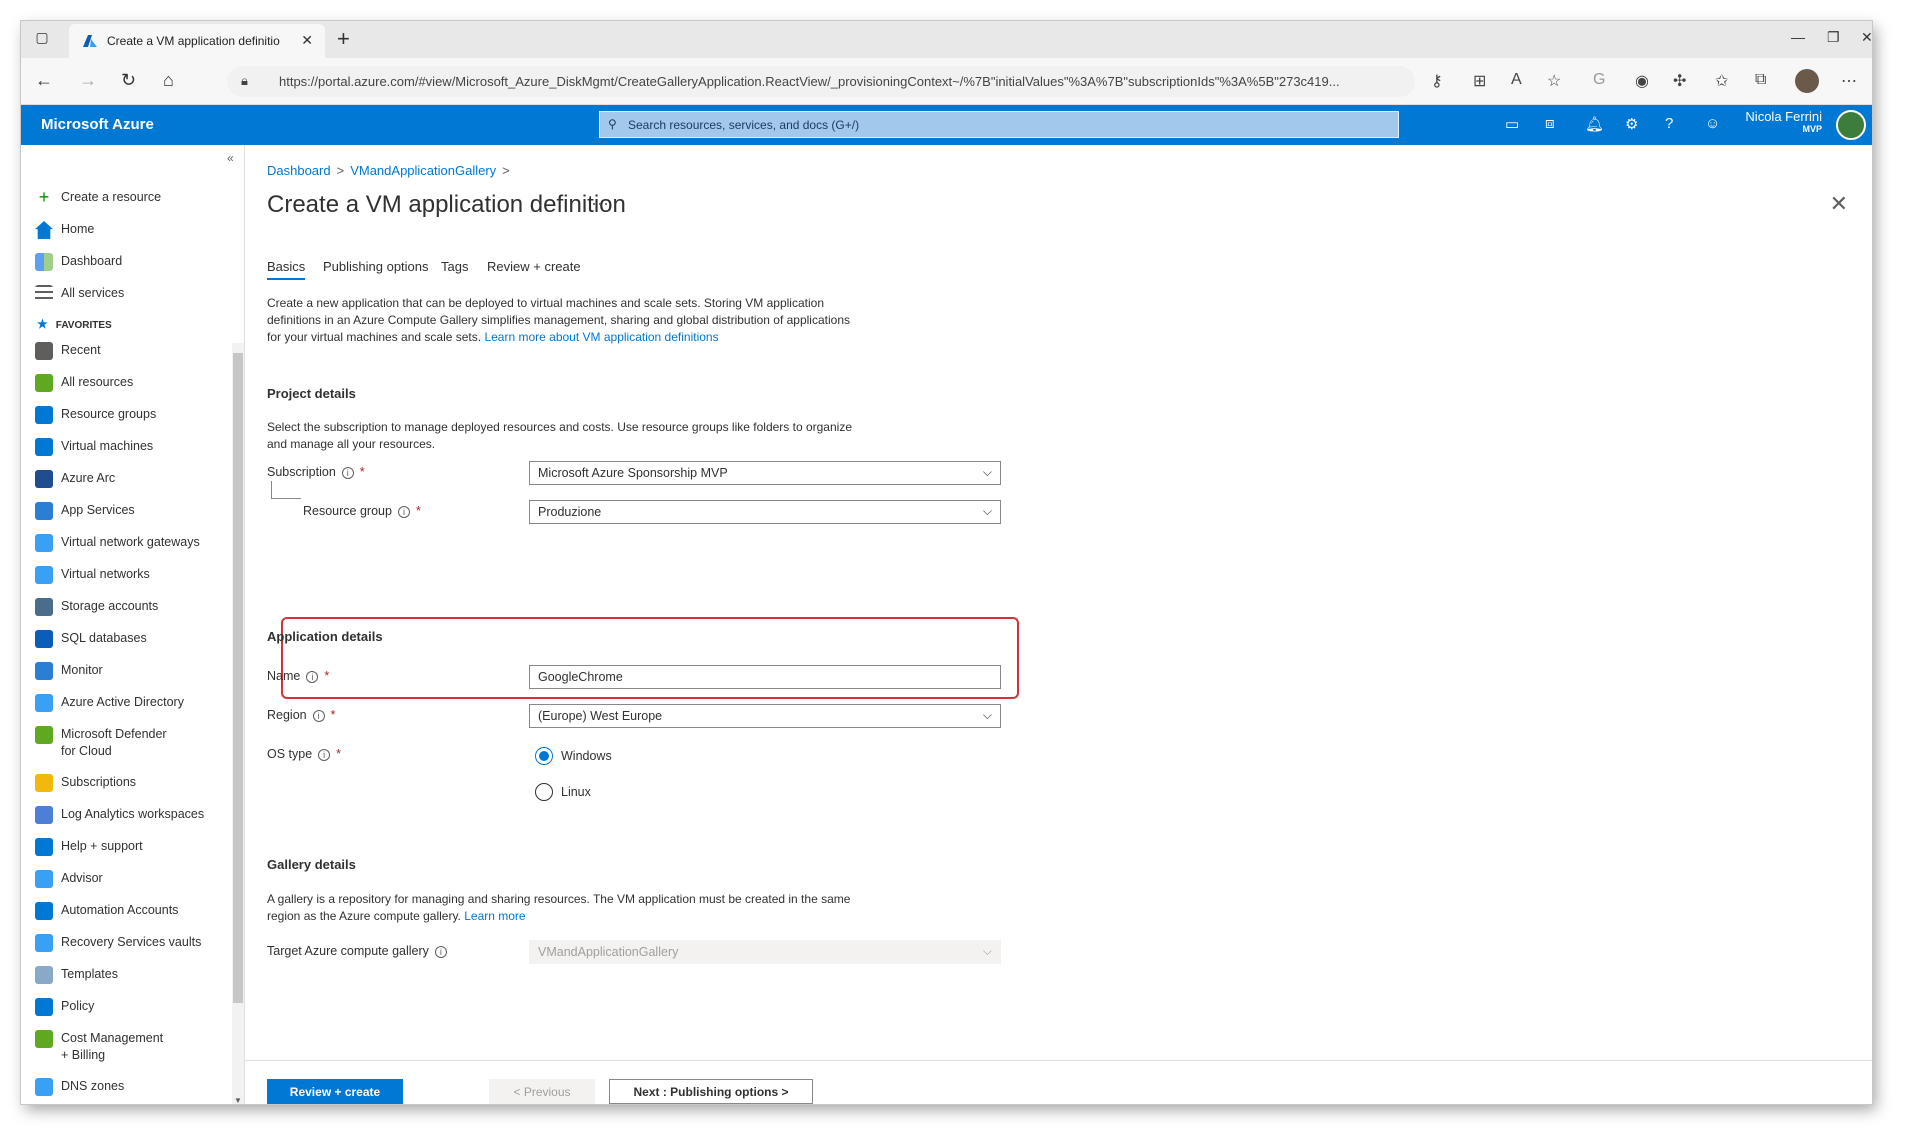 This screenshot has width=1913, height=1144. Describe the element at coordinates (1712, 123) in the screenshot. I see `feedback-icon: ☺` at that location.